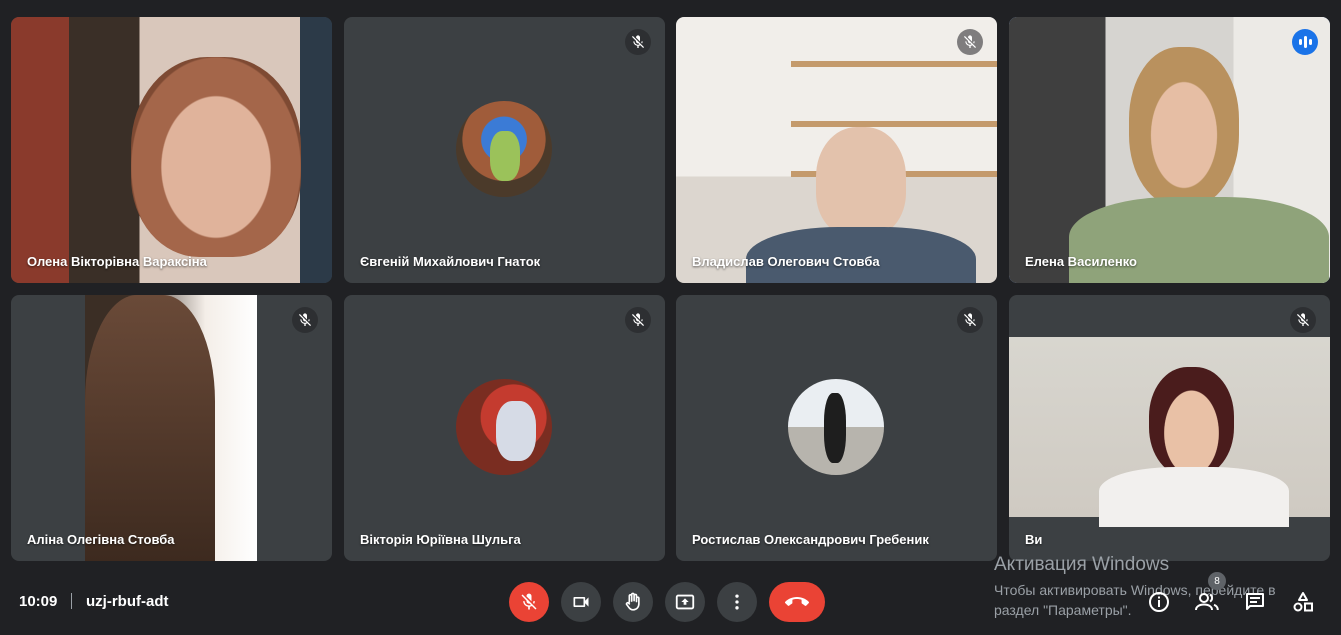  I want to click on chat-icon, so click(1255, 601).